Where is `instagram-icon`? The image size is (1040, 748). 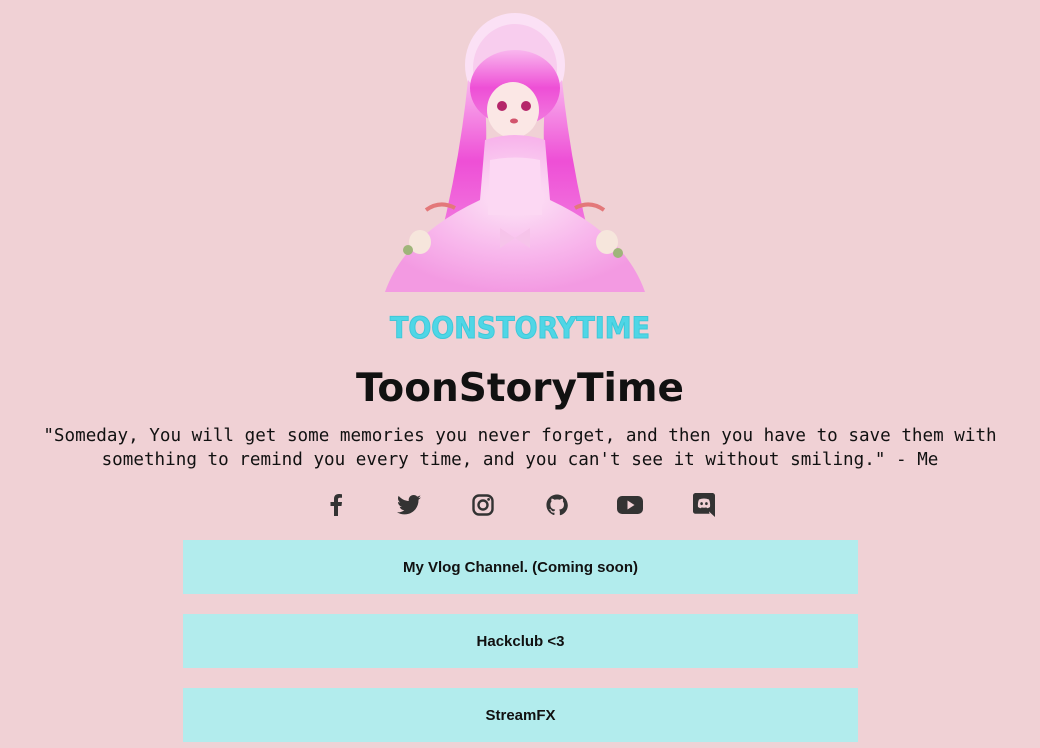
instagram-icon is located at coordinates (483, 505).